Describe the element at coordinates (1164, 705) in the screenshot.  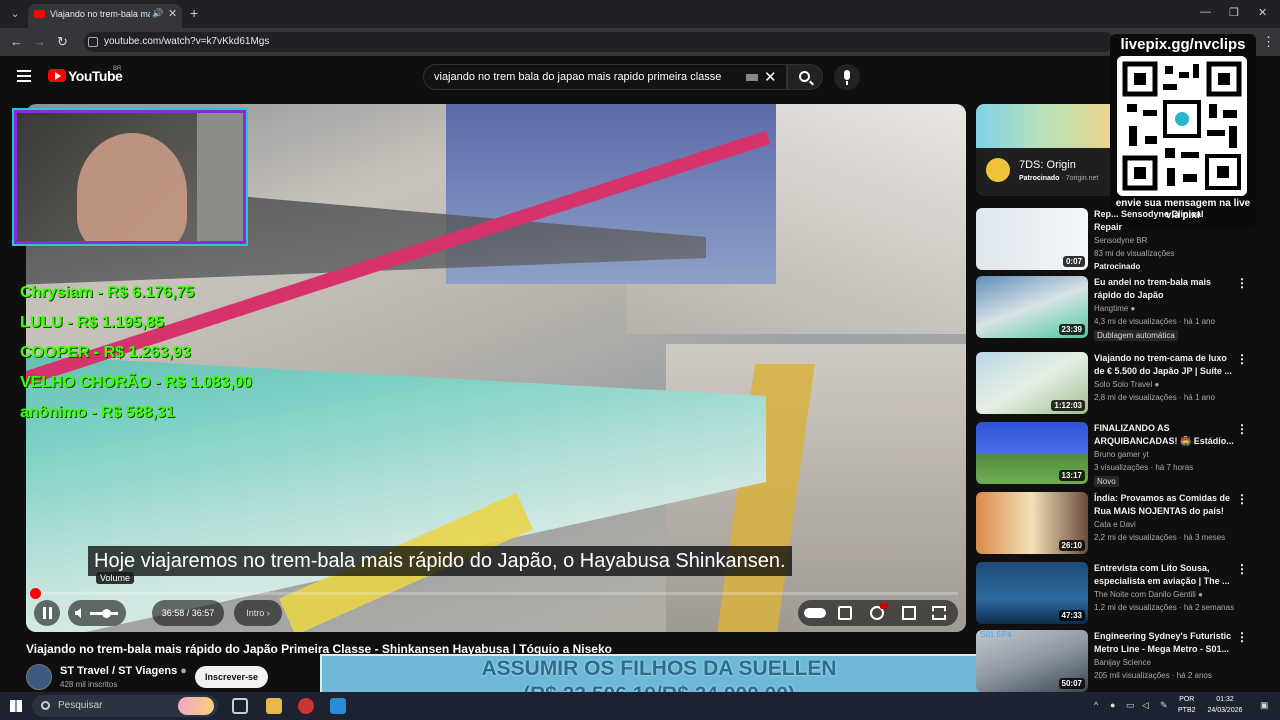
I see `pen-icon: ✎` at that location.